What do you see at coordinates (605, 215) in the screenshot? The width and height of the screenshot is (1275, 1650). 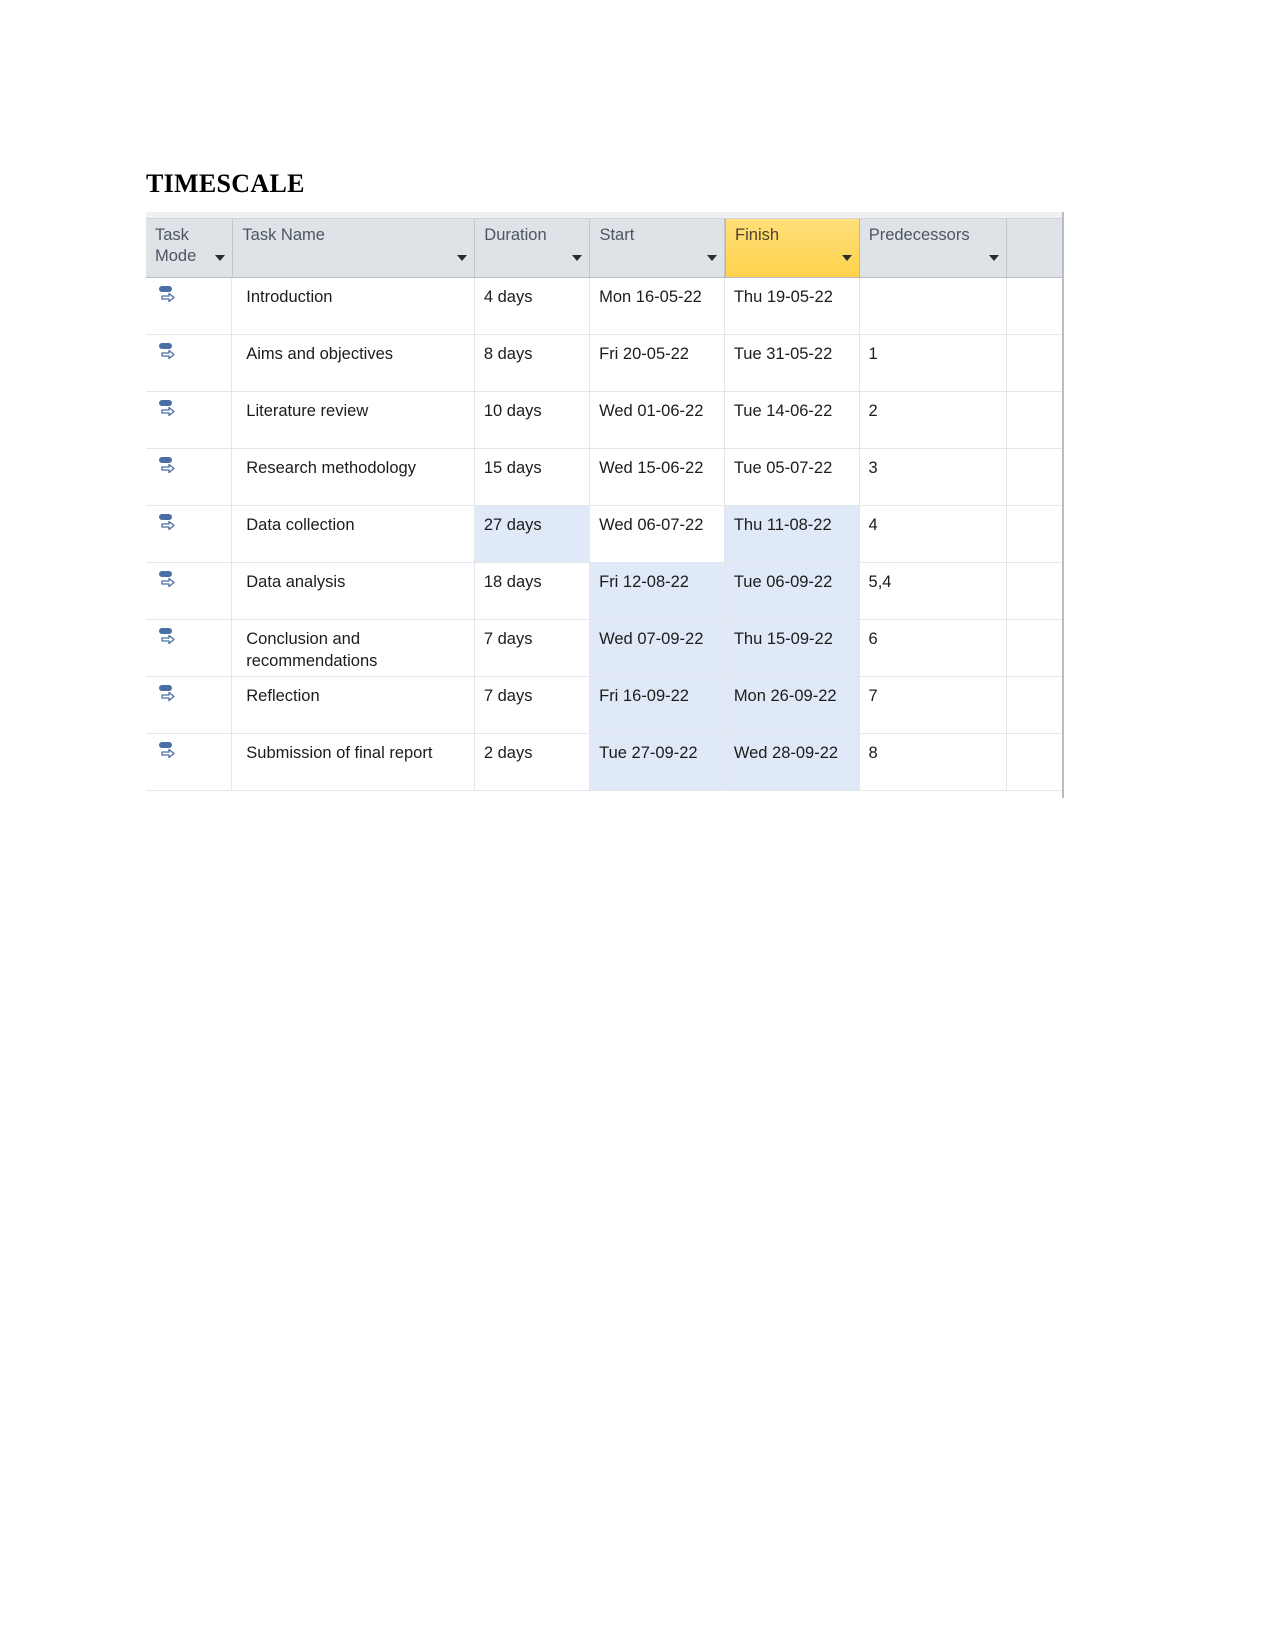 I see `table-top-strip` at bounding box center [605, 215].